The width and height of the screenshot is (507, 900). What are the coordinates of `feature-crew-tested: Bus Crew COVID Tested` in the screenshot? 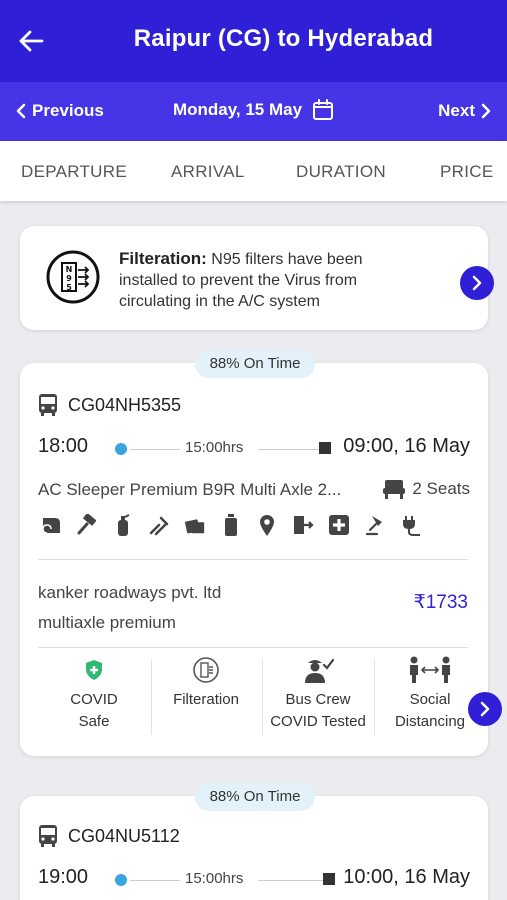 It's located at (318, 694).